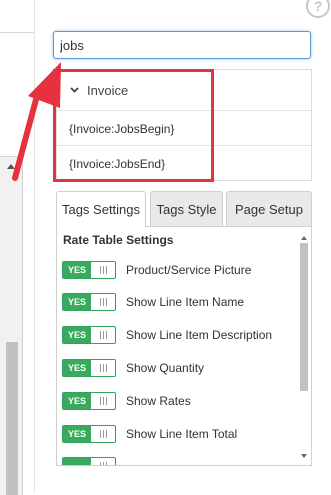 The height and width of the screenshot is (495, 331). I want to click on tabs-bar: Tags Settings Tags Style Page Setup, so click(184, 209).